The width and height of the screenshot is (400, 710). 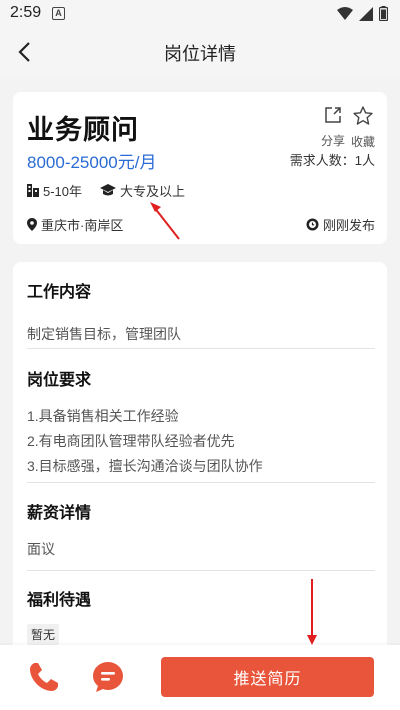 I want to click on section-text: 制定销售目标，管理团队, so click(x=104, y=334).